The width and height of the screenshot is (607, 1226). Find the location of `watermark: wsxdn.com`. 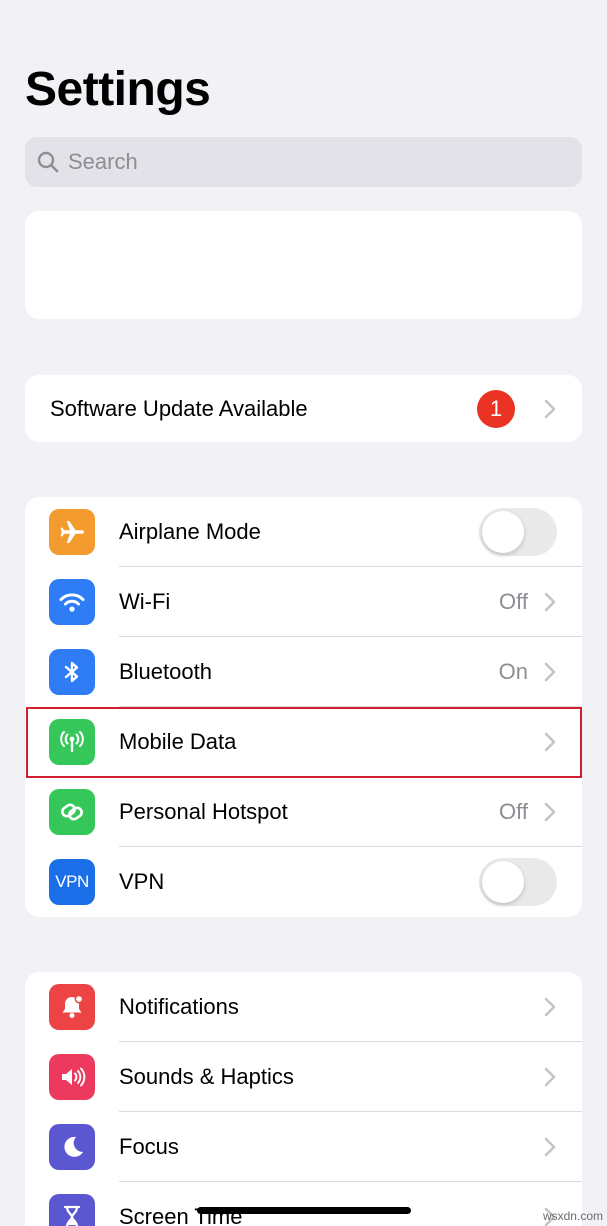

watermark: wsxdn.com is located at coordinates (572, 1216).